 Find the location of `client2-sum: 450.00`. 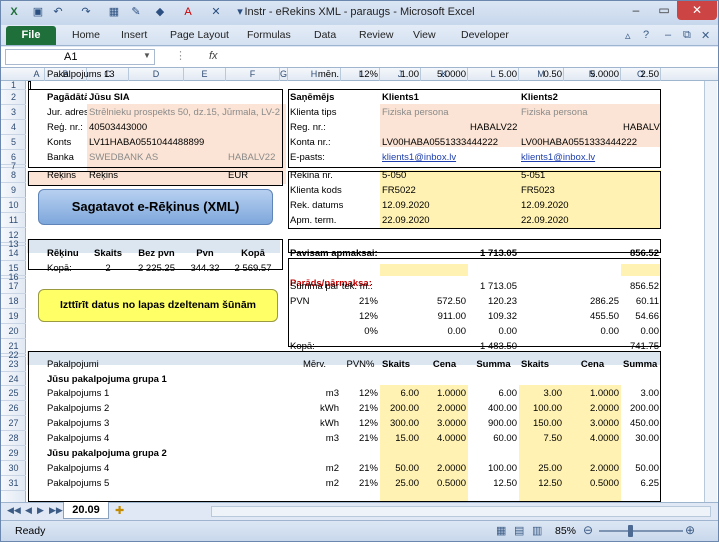

client2-sum: 450.00 is located at coordinates (641, 424).